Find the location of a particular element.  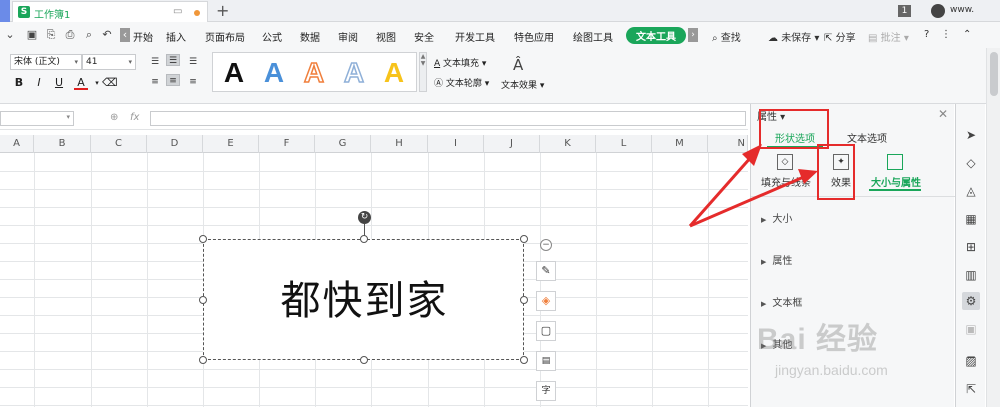

table-icon: ▦ is located at coordinates (971, 219).